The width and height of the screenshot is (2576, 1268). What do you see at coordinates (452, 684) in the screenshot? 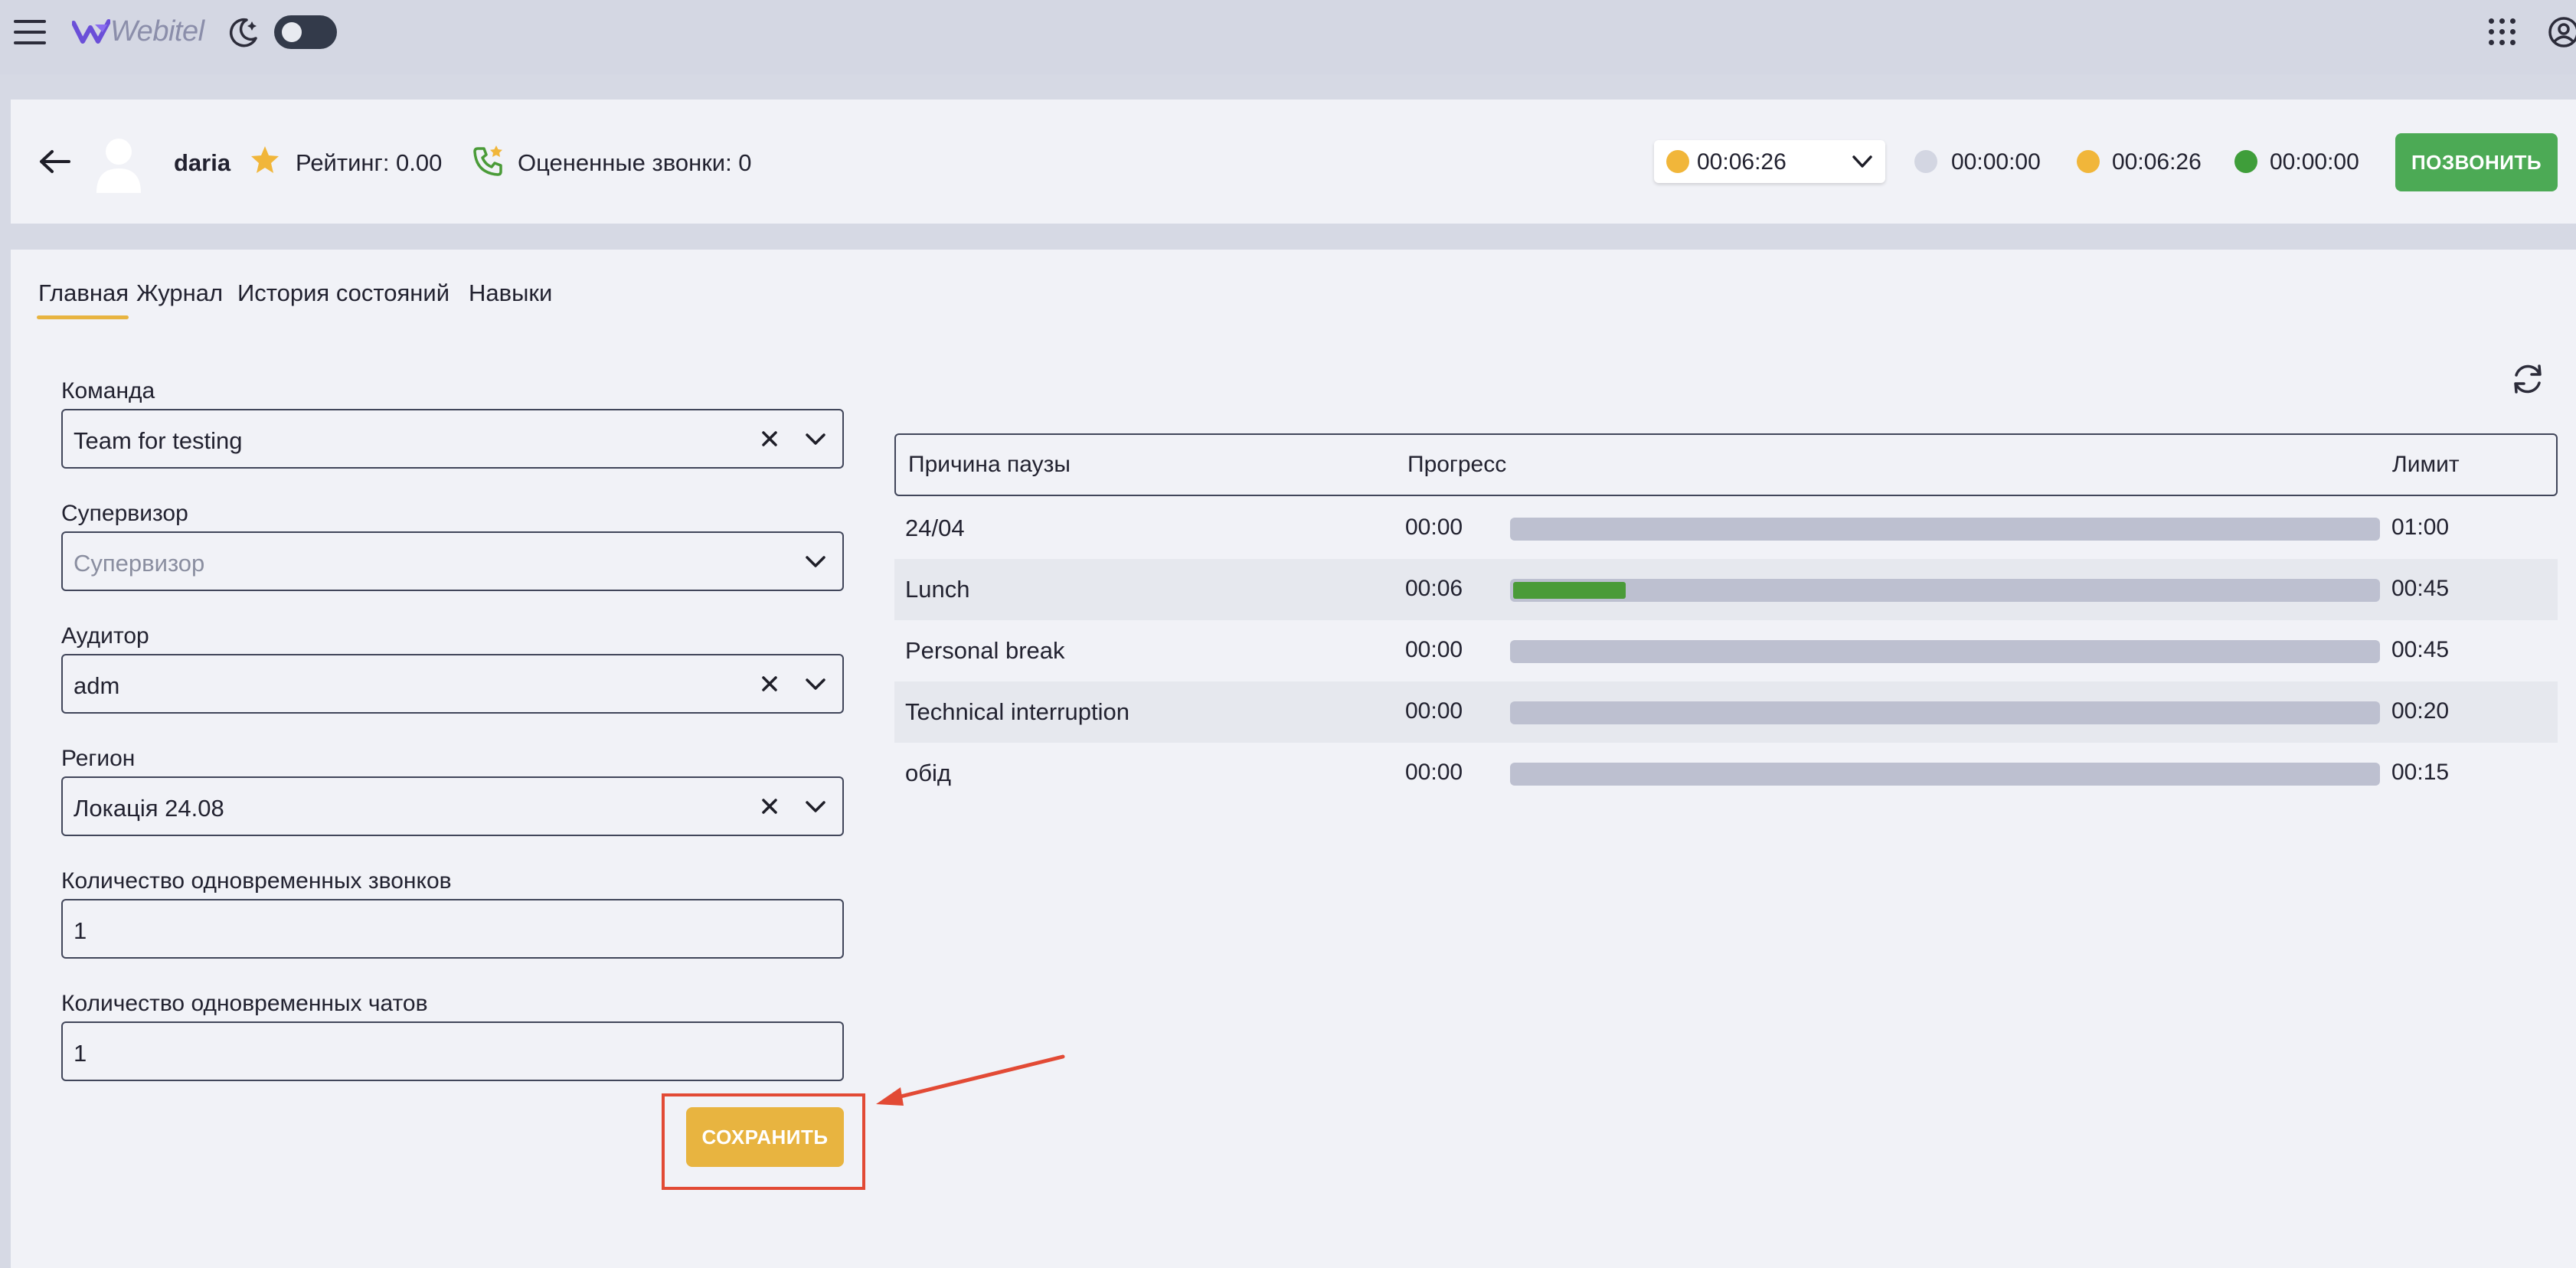
I see `auditor-select: adm` at bounding box center [452, 684].